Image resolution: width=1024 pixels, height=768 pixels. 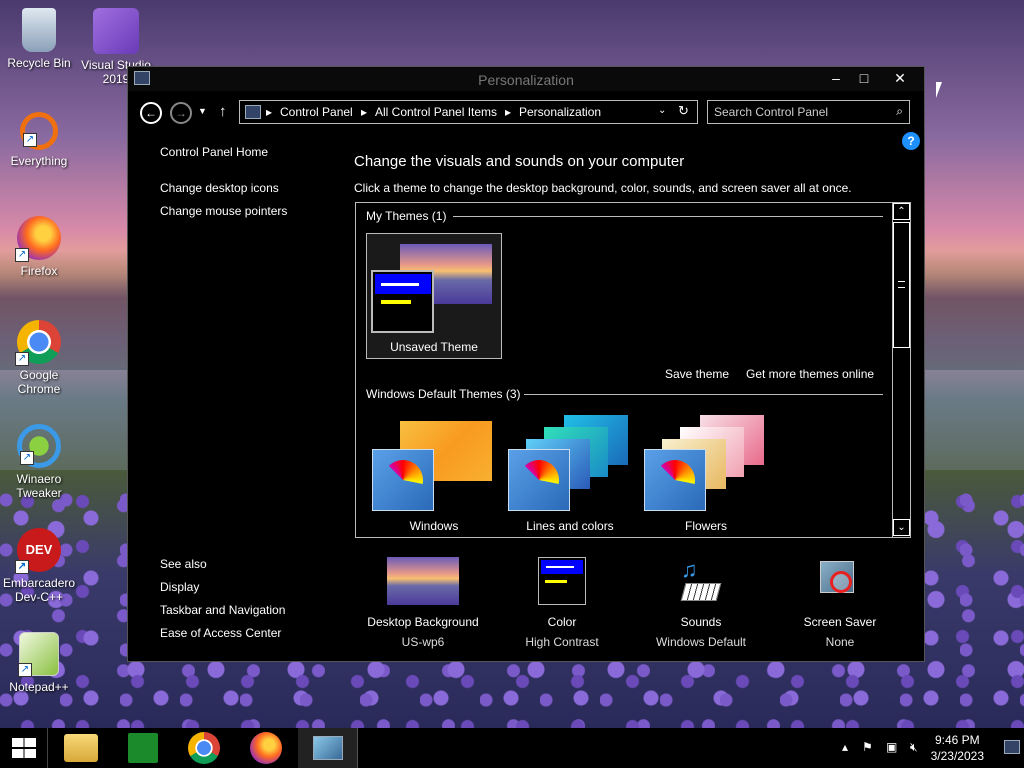 I want to click on color-setting: Color High Contrast, so click(x=562, y=603).